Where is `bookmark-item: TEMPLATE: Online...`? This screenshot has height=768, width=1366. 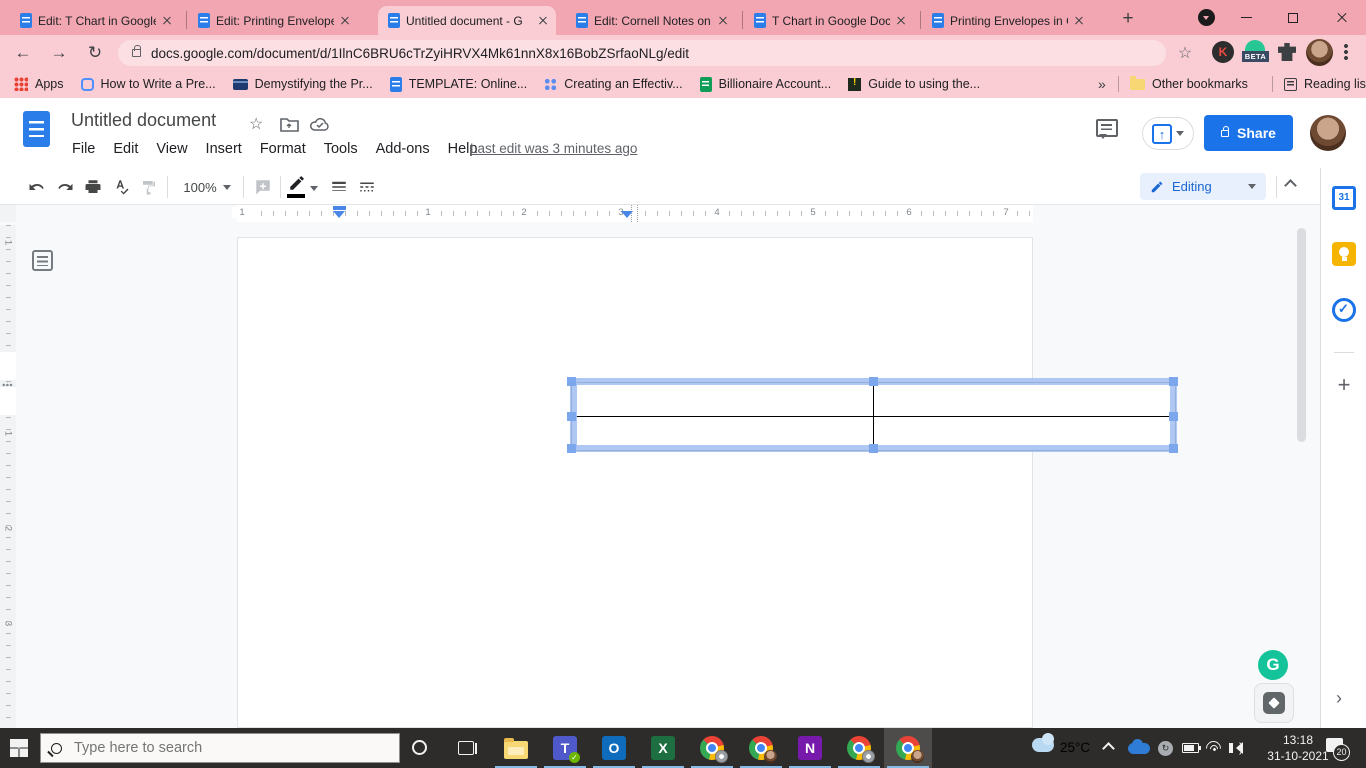
bookmark-item: TEMPLATE: Online... is located at coordinates (458, 84).